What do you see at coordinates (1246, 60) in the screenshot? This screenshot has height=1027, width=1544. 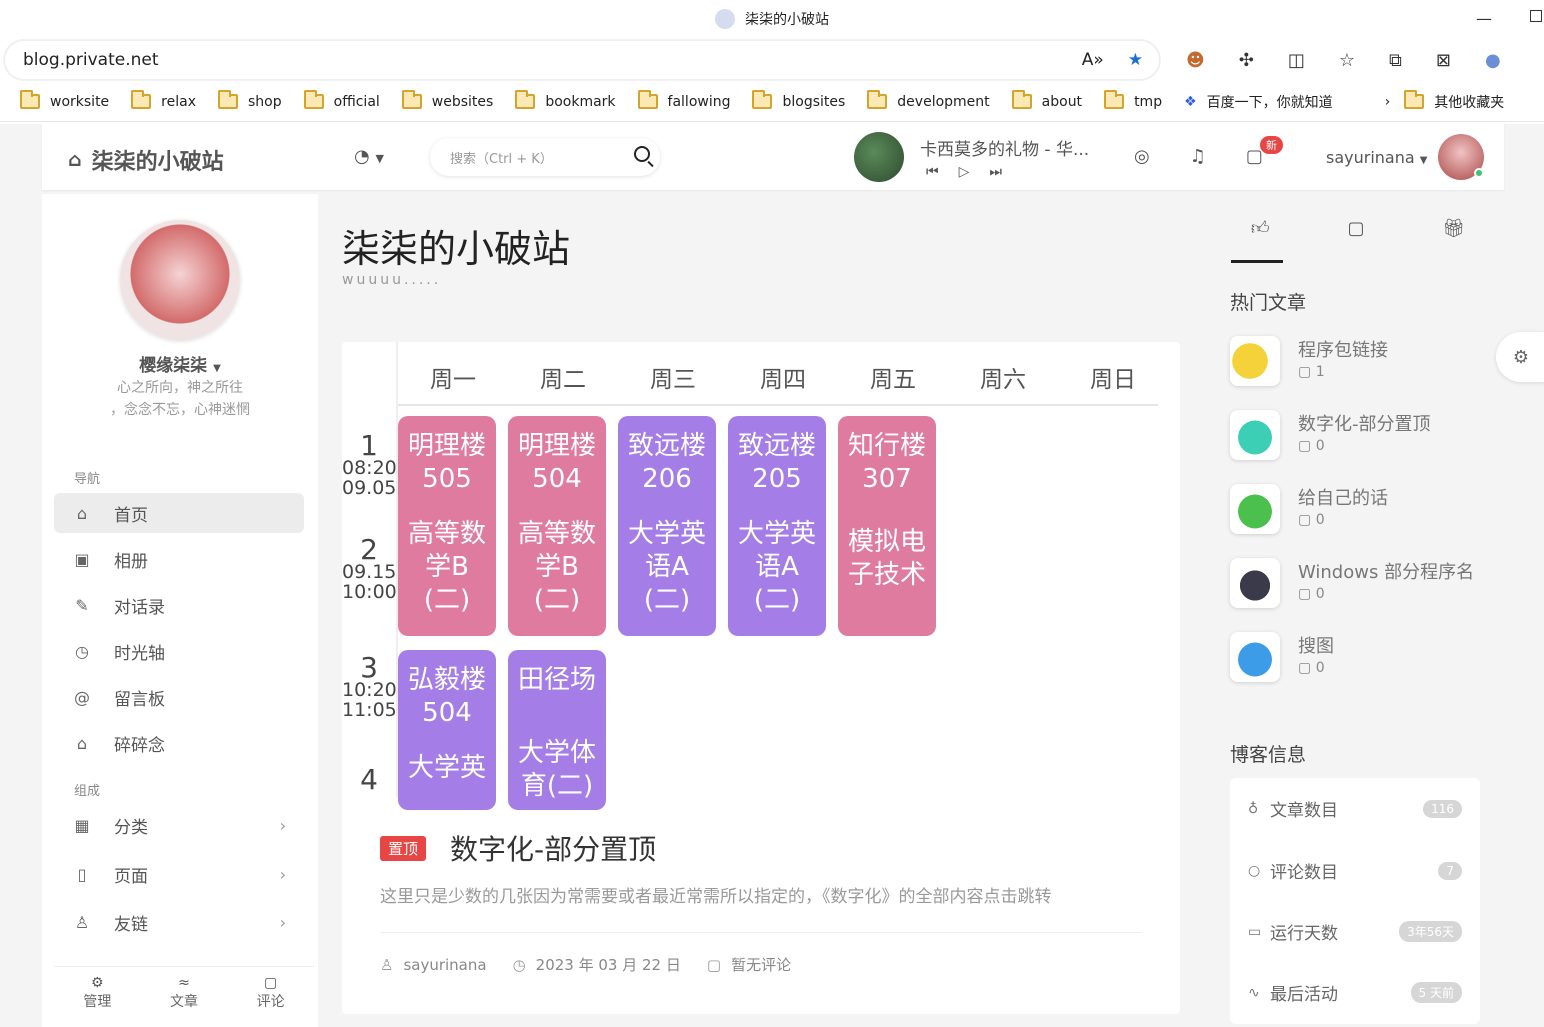 I see `extensions-icon: ✣` at bounding box center [1246, 60].